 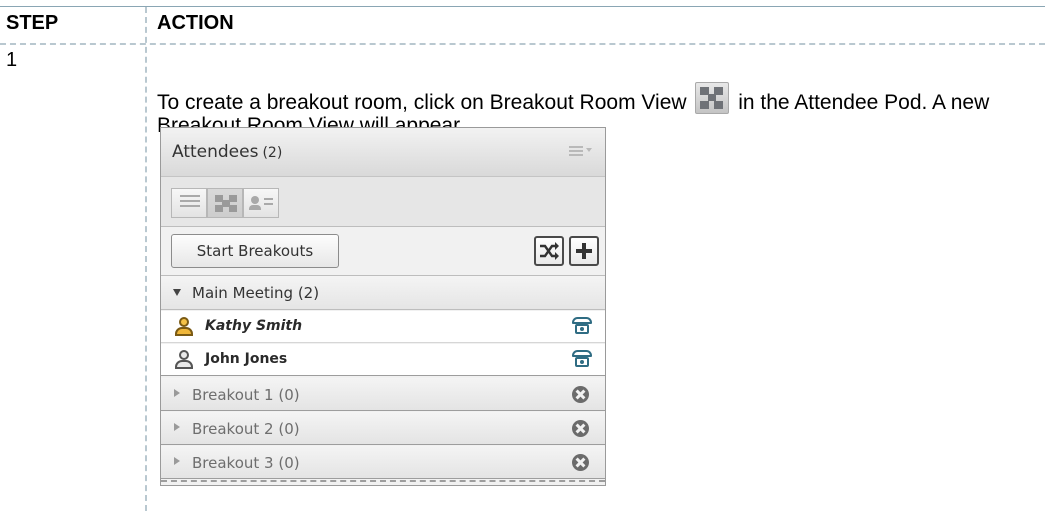 I want to click on breakout-room-label: Breakout 3 (0), so click(x=246, y=463).